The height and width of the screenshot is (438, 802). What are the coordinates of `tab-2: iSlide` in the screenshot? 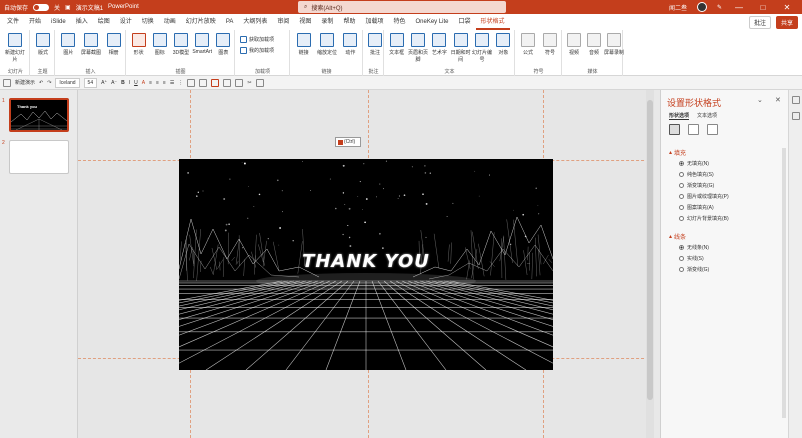 It's located at (58, 22).